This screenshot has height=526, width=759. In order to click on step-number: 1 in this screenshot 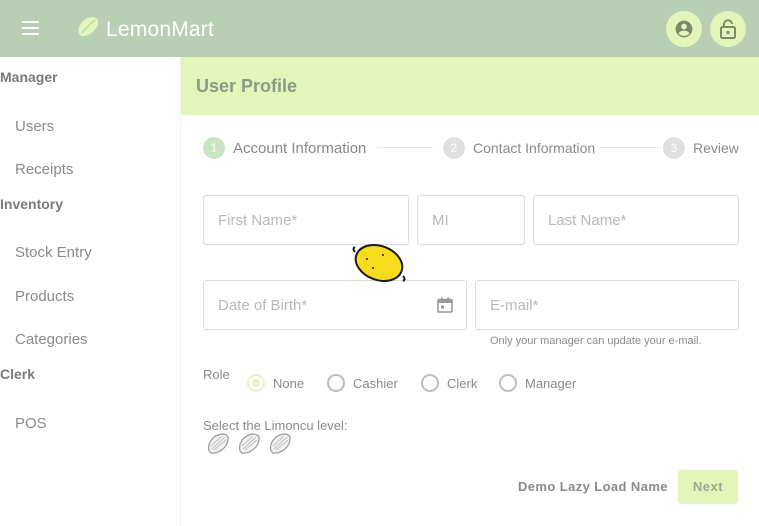, I will do `click(214, 148)`.